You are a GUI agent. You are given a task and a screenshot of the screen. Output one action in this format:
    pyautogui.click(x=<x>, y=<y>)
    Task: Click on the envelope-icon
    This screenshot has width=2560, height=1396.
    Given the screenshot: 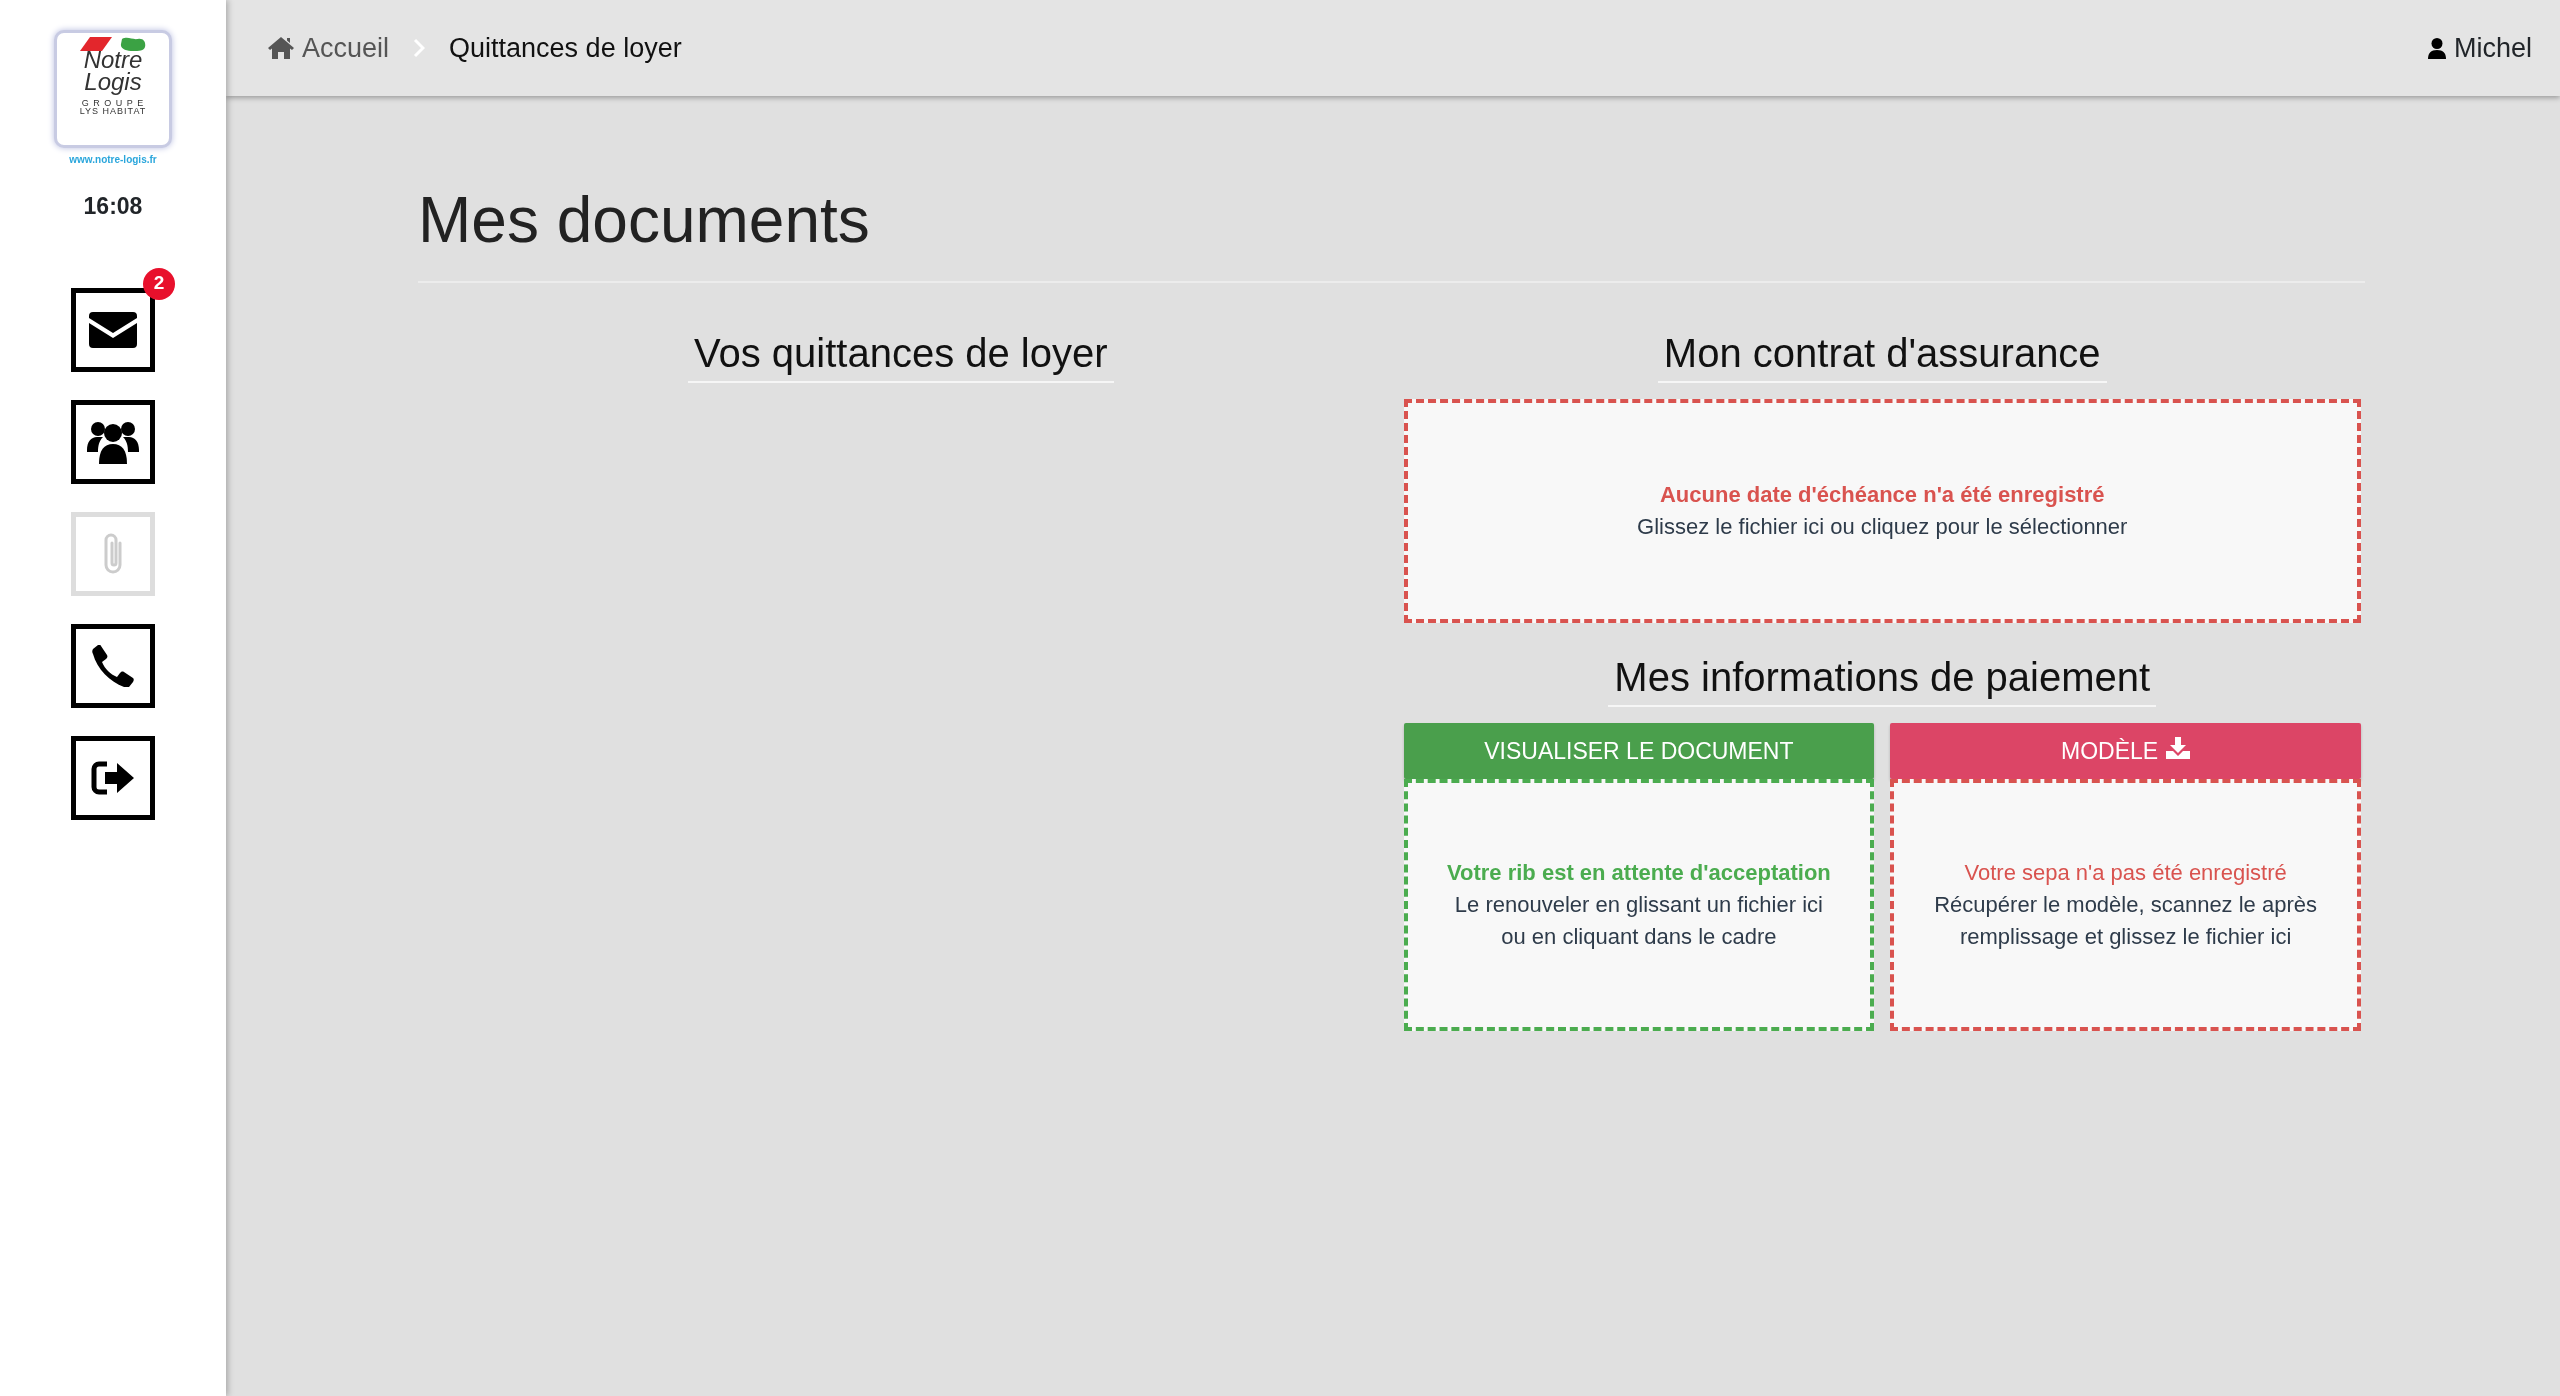 What is the action you would take?
    pyautogui.click(x=113, y=329)
    